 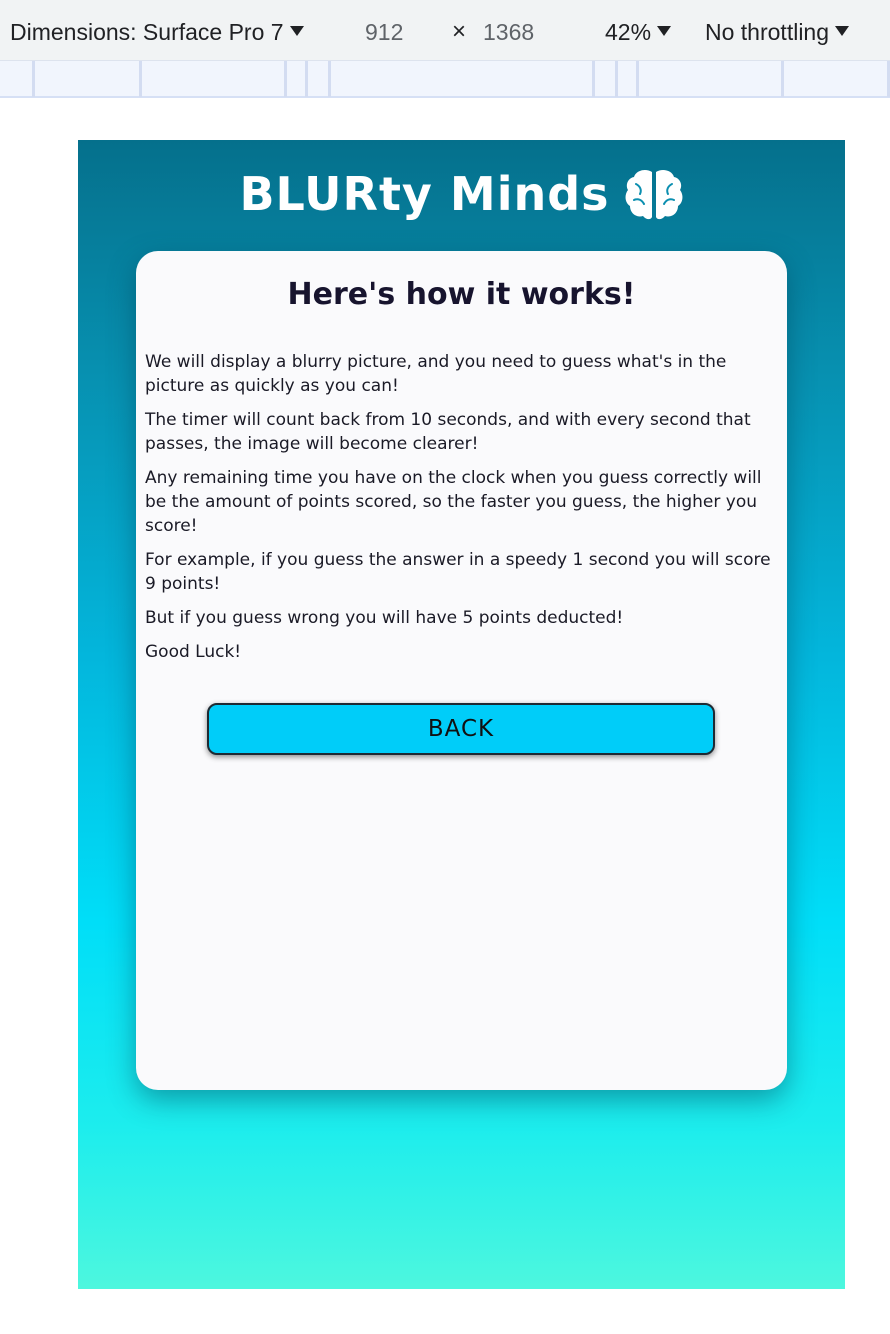 What do you see at coordinates (424, 194) in the screenshot?
I see `brand-title: BLURty Minds` at bounding box center [424, 194].